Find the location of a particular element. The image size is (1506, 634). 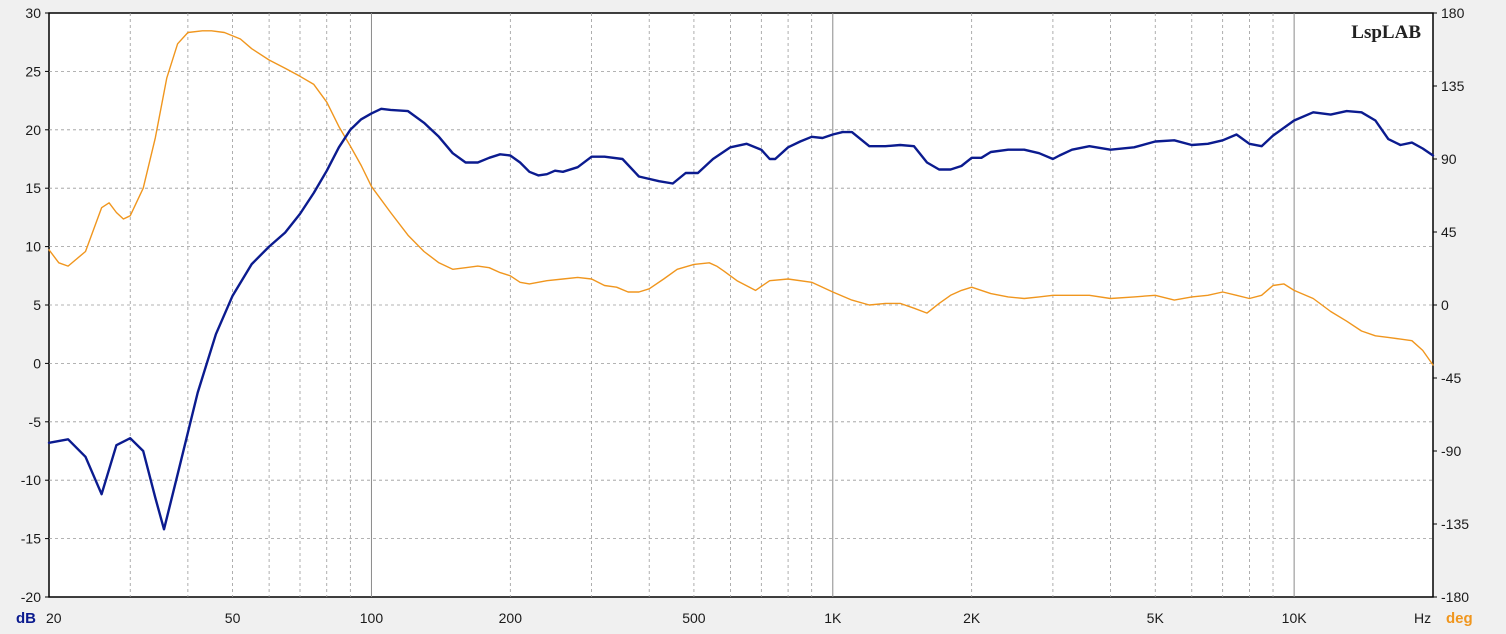

y-right-tick-label: -135 is located at coordinates (1455, 524).